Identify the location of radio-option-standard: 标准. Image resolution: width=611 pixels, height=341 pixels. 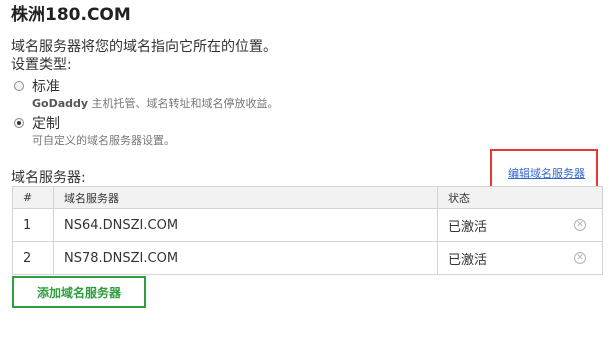
(37, 86).